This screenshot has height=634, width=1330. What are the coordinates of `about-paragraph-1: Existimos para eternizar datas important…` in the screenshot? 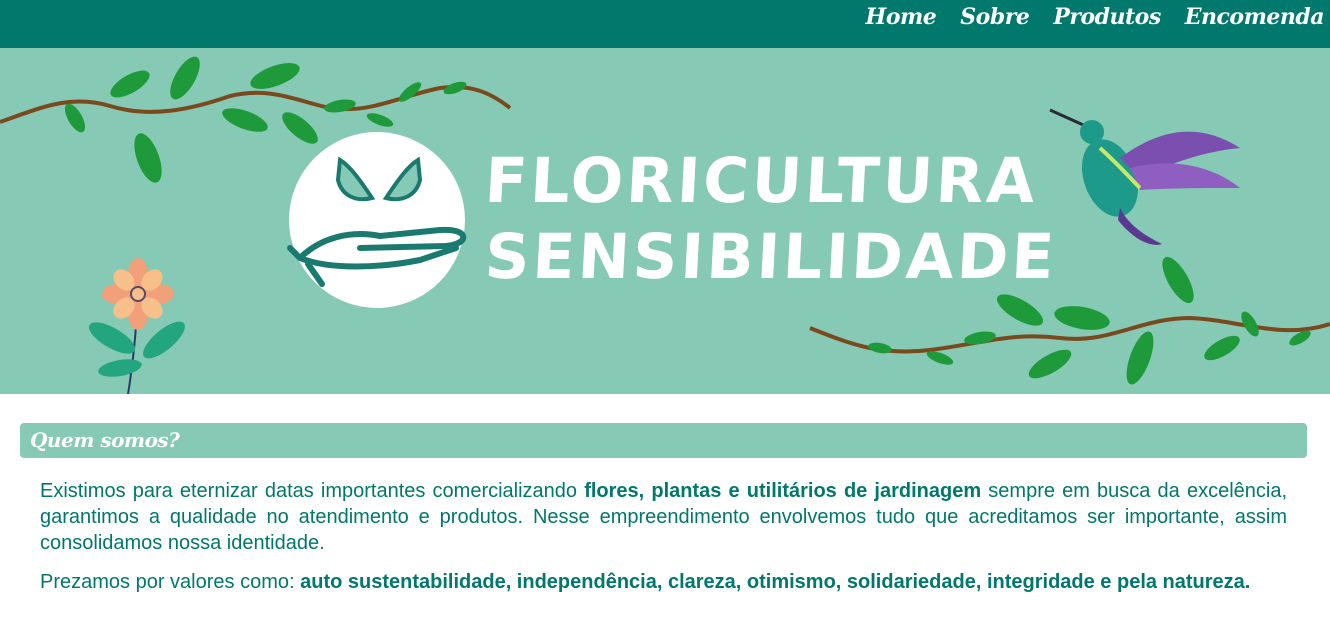 It's located at (663, 517).